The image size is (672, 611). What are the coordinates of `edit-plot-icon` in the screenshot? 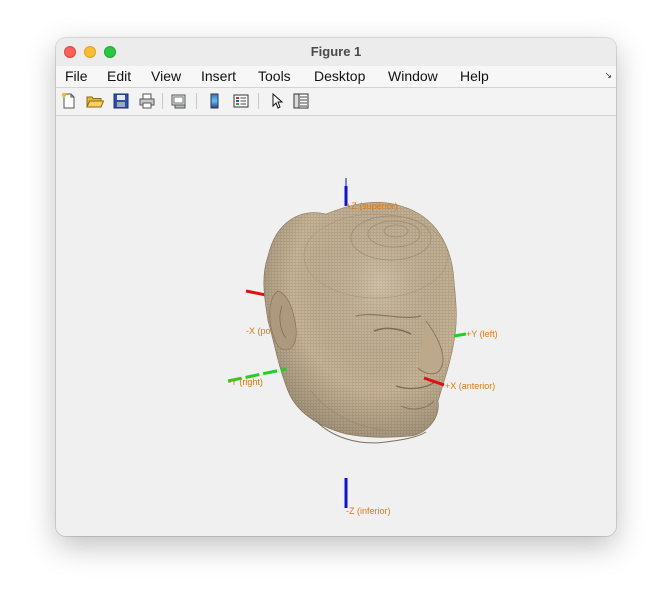 It's located at (277, 101).